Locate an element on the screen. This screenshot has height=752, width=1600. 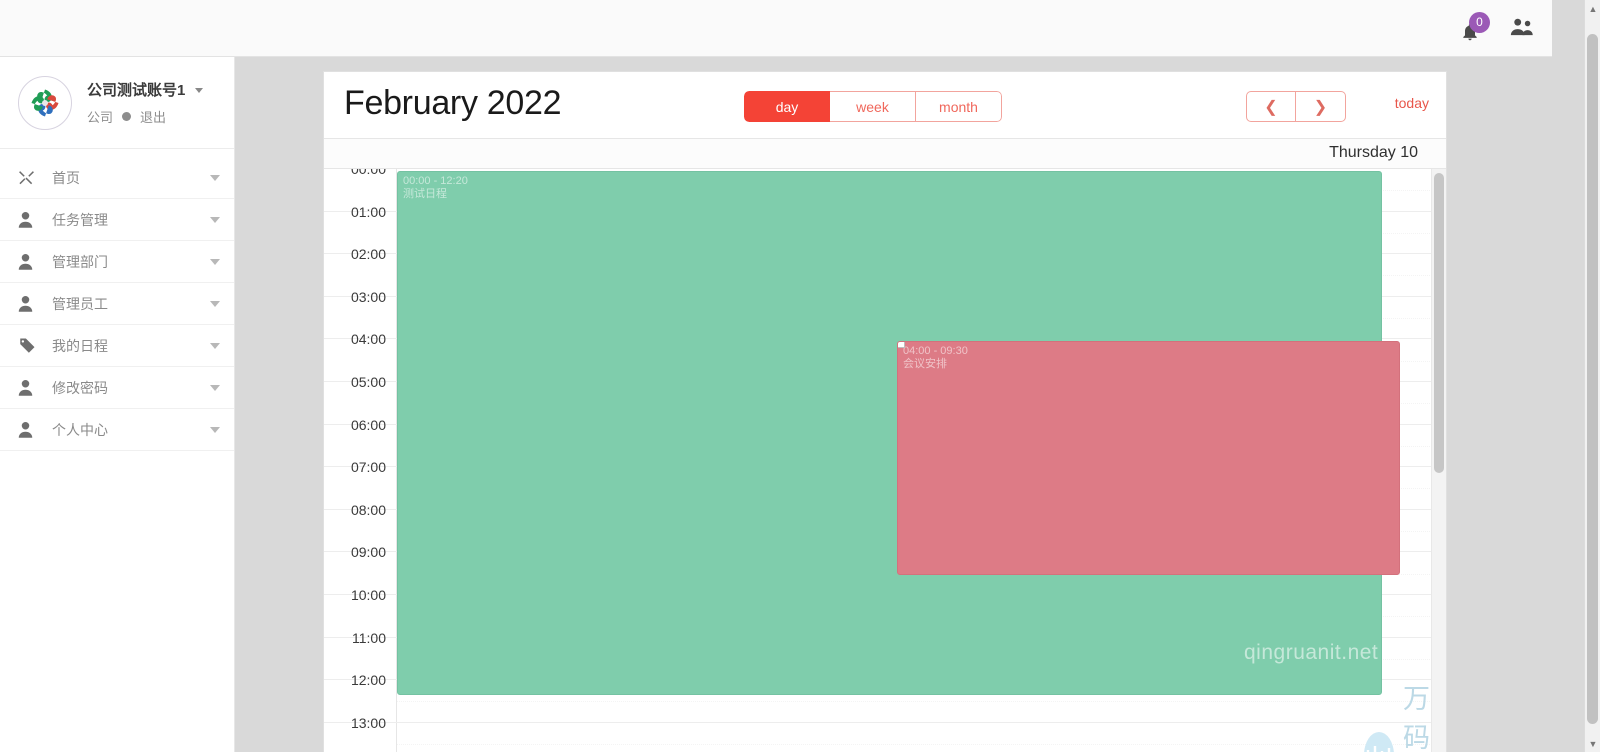
view-switcher: day week month is located at coordinates (873, 106).